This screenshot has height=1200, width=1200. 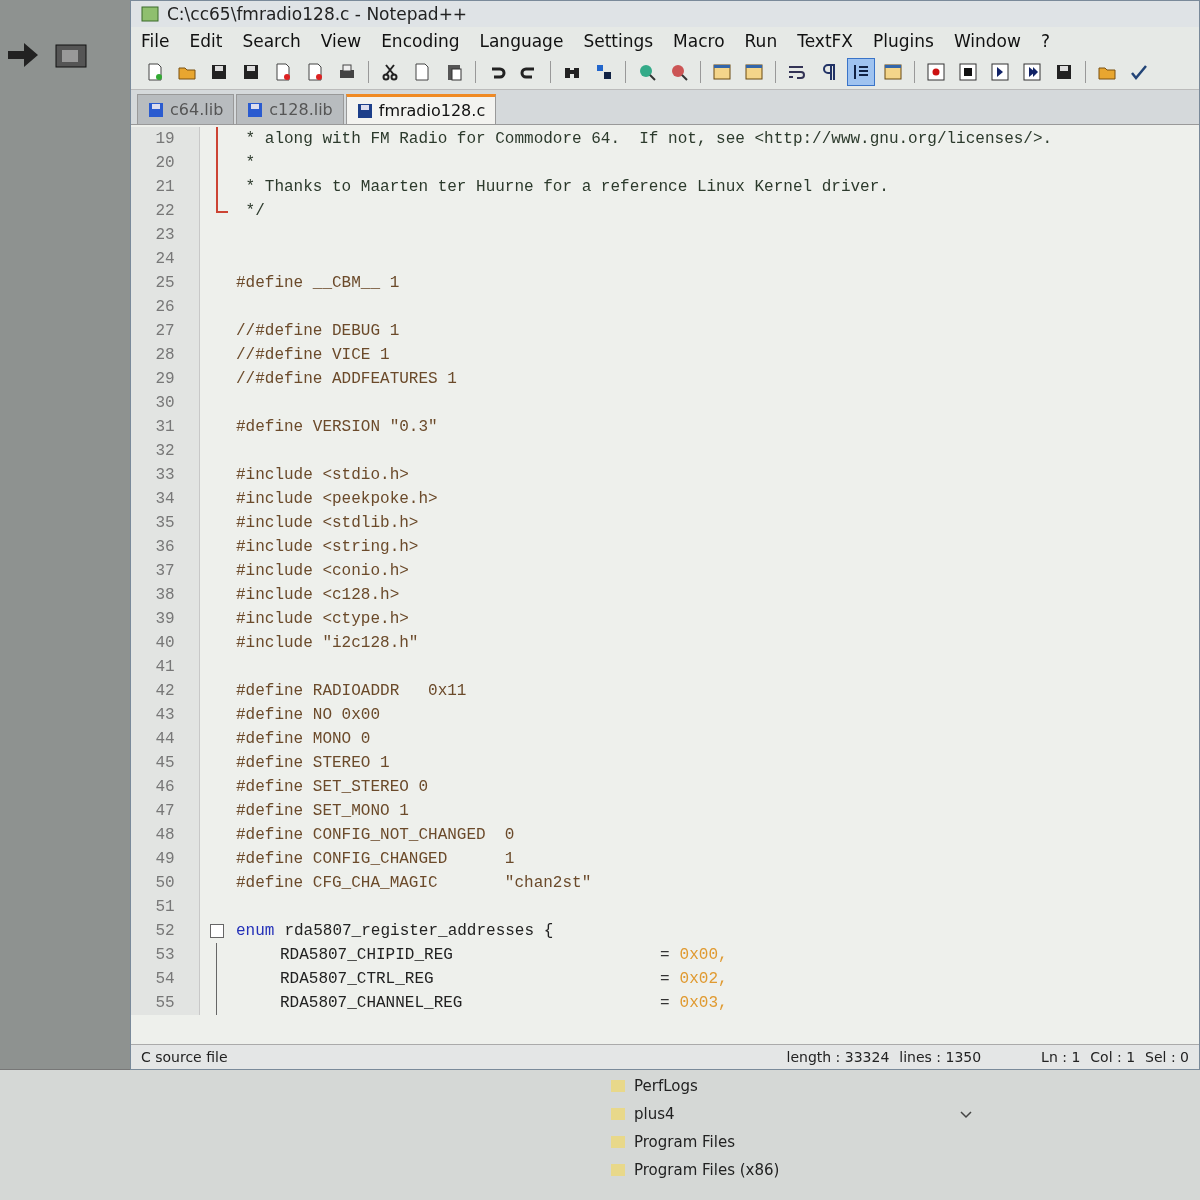 What do you see at coordinates (679, 72) in the screenshot?
I see `zoom-out-icon` at bounding box center [679, 72].